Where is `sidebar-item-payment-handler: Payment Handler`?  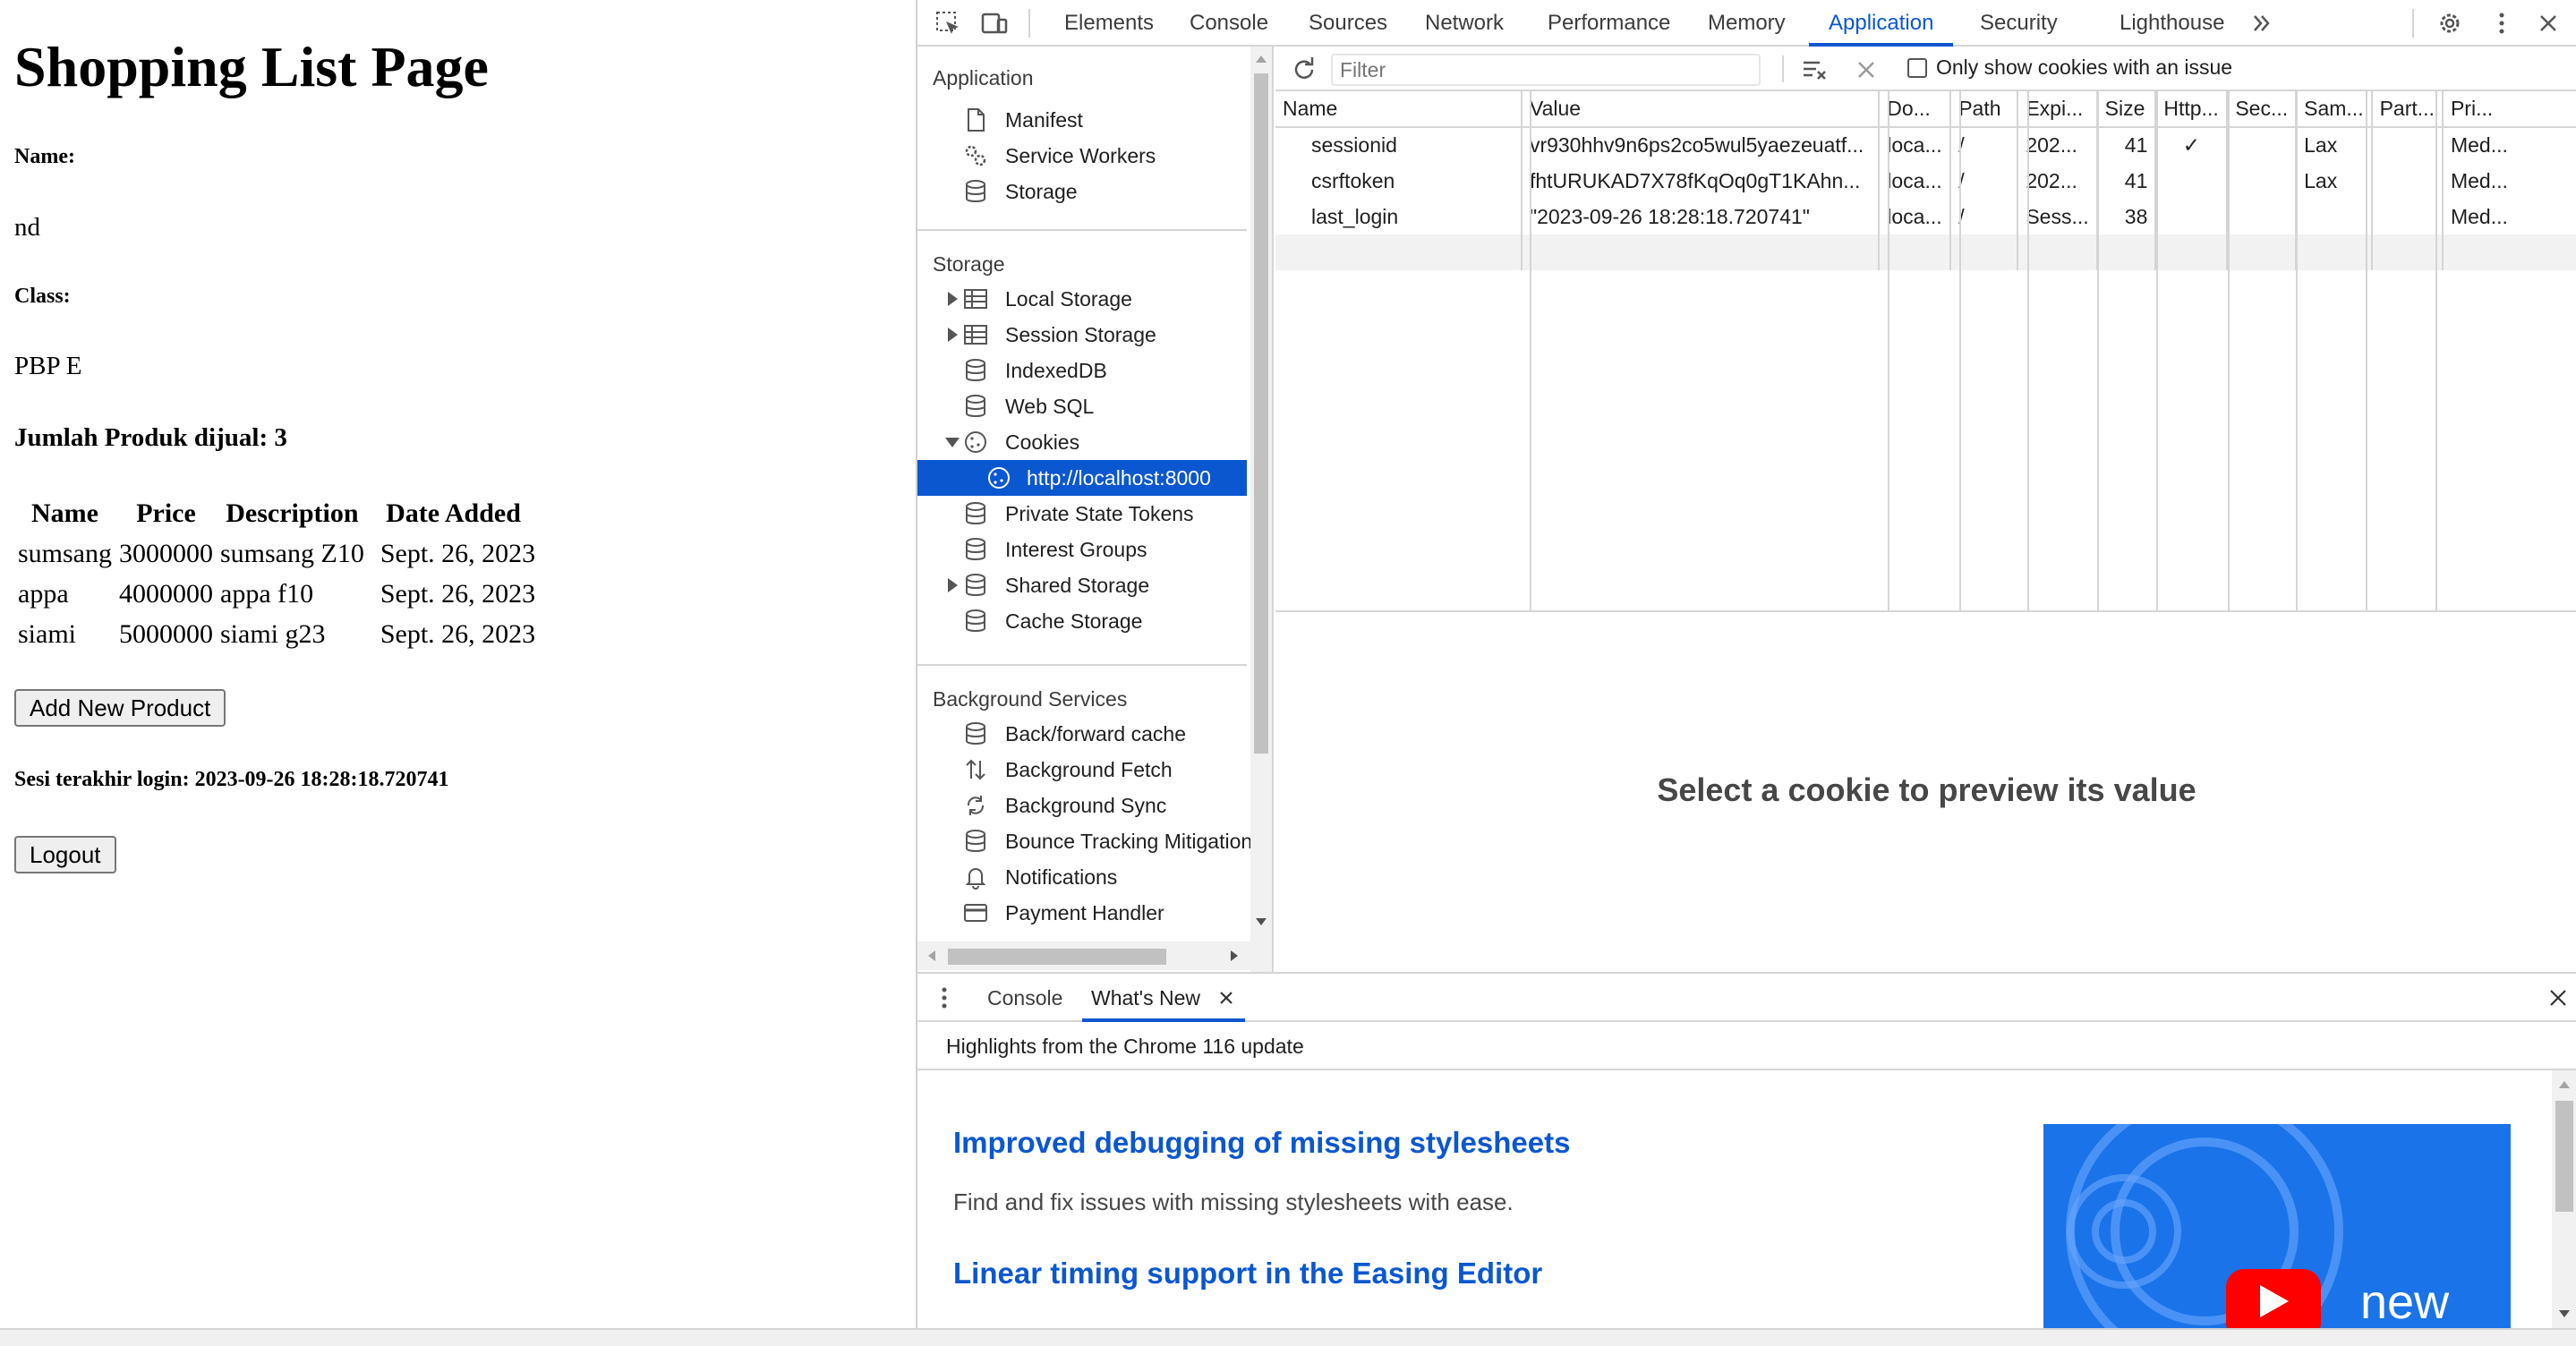 sidebar-item-payment-handler: Payment Handler is located at coordinates (1082, 913).